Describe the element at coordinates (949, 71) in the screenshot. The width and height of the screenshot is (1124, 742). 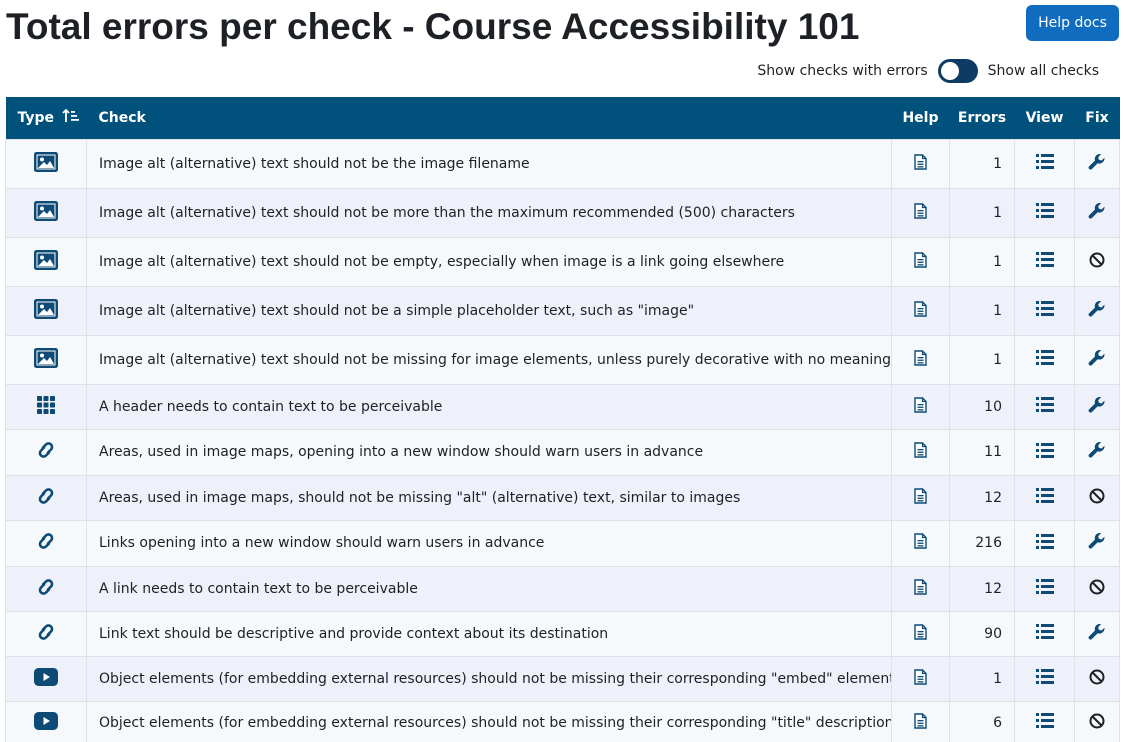
I see `toggle-knob` at that location.